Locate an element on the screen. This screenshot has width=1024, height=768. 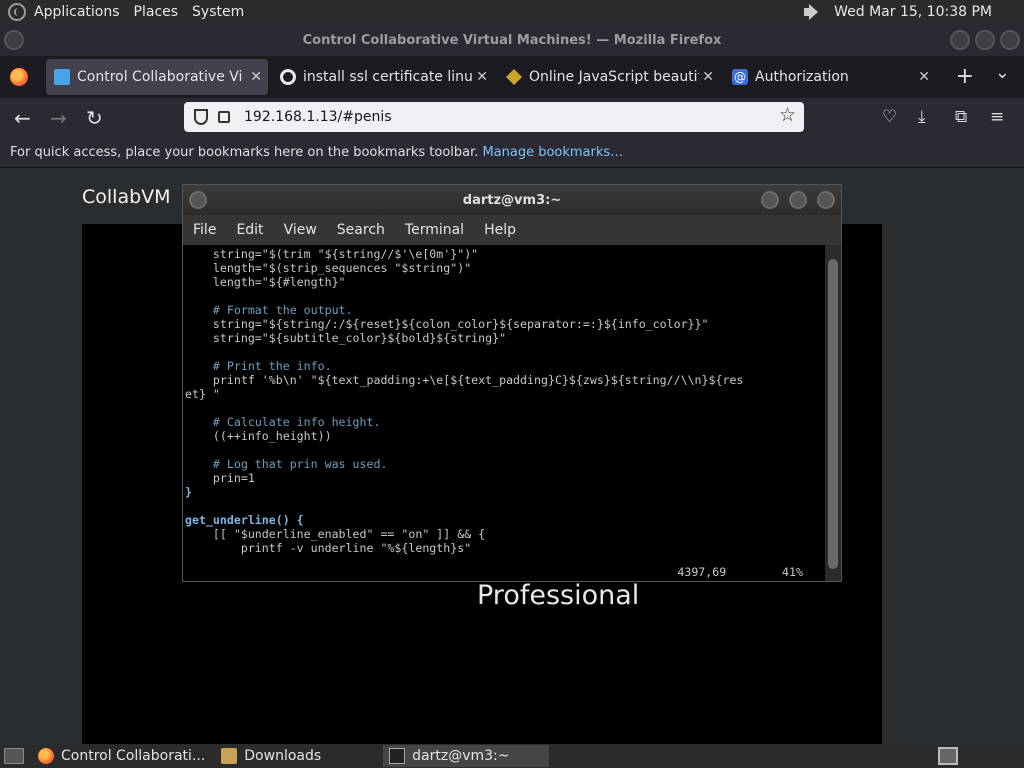
task-label: dartz@vm3:~ is located at coordinates (461, 756).